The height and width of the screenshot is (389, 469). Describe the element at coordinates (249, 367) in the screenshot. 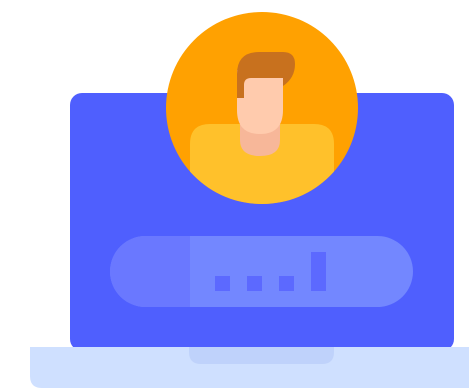

I see `laptop-base` at that location.